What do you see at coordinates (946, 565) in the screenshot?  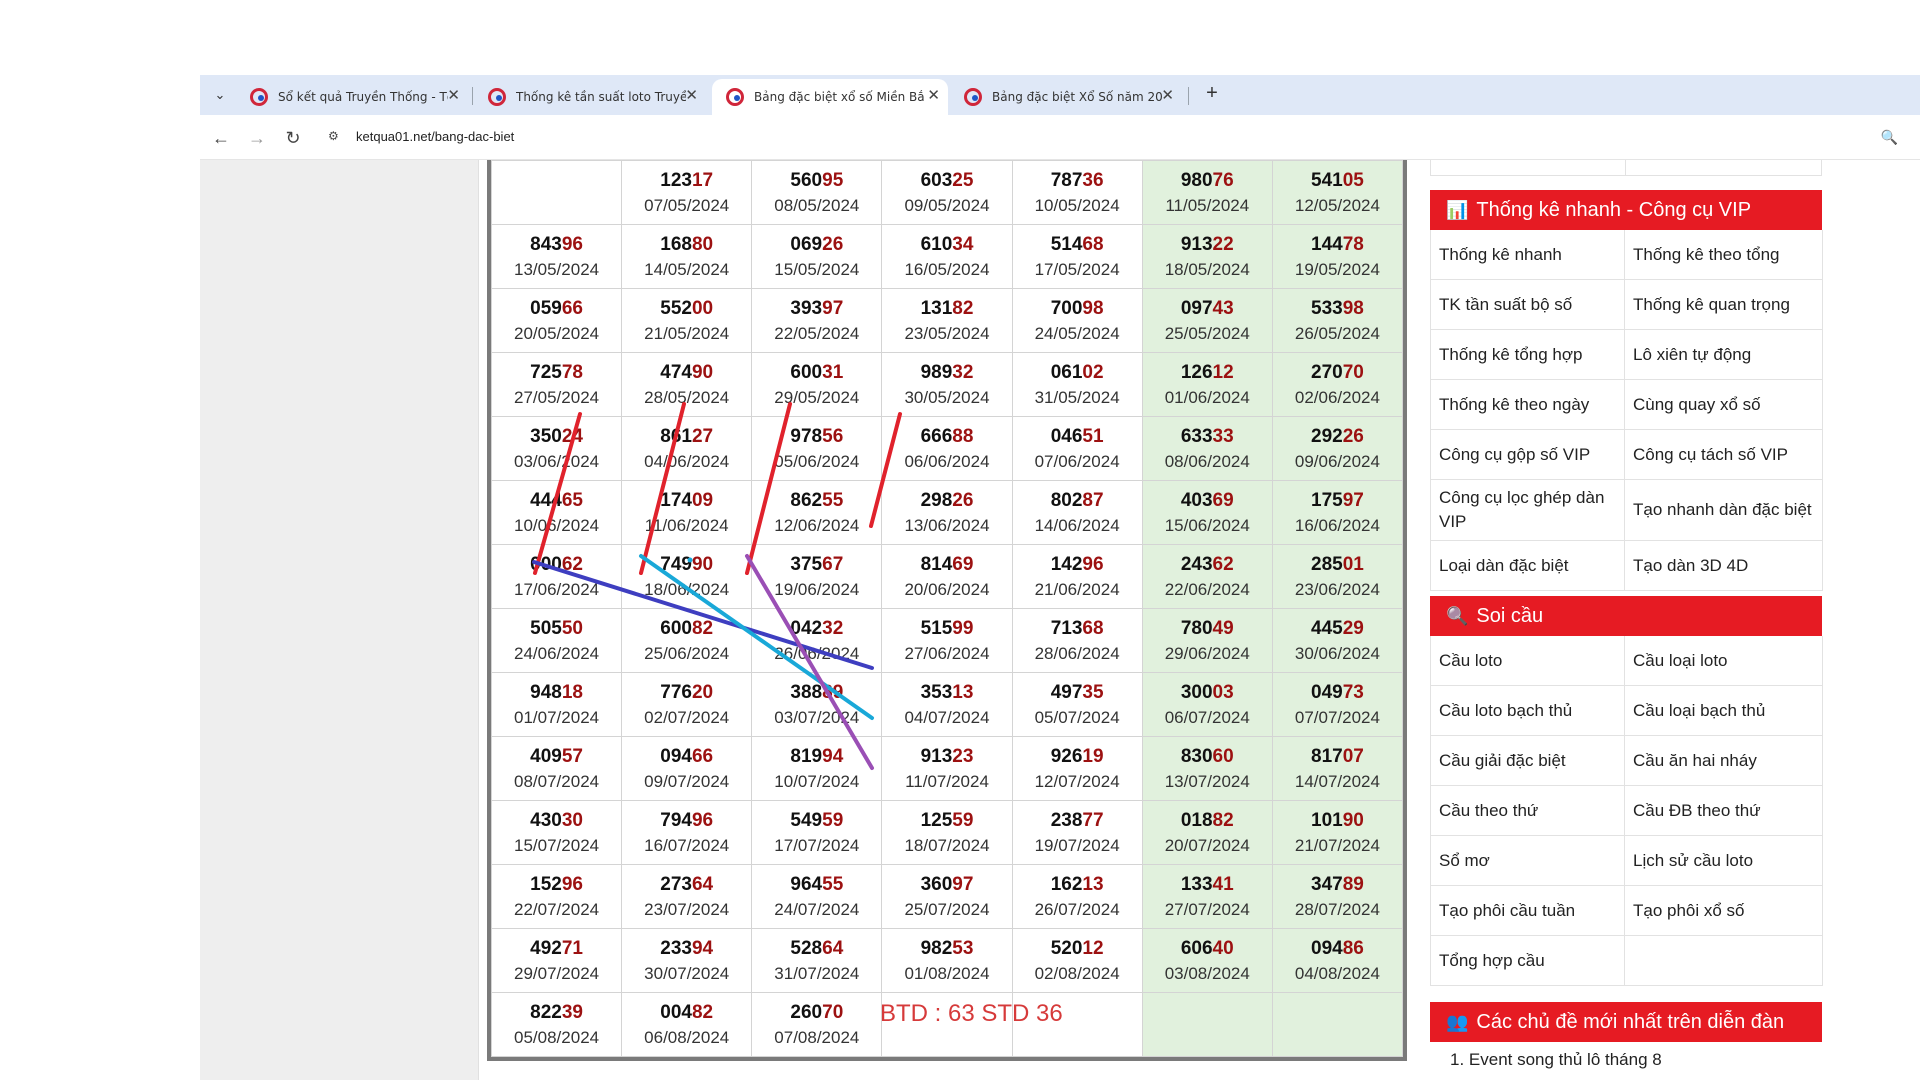 I see `special-prize-number: 81469` at bounding box center [946, 565].